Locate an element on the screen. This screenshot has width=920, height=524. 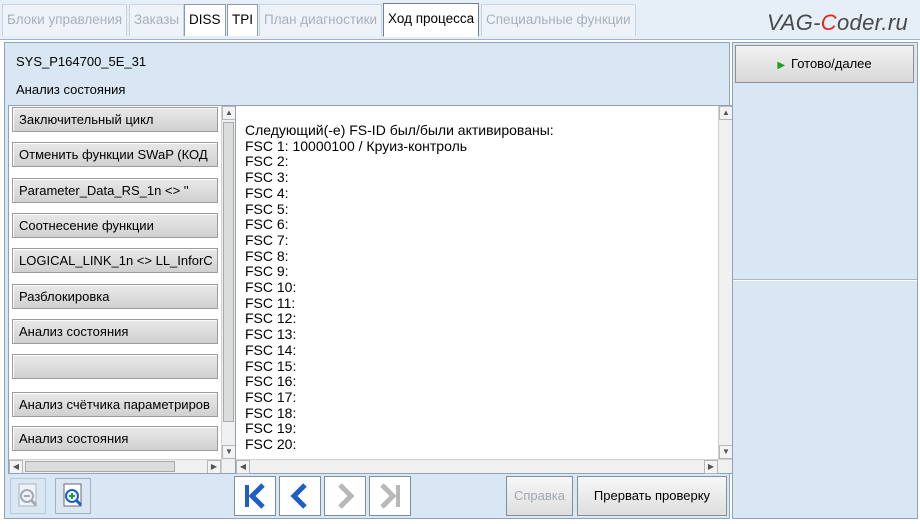
zoom-out-icon is located at coordinates (28, 495).